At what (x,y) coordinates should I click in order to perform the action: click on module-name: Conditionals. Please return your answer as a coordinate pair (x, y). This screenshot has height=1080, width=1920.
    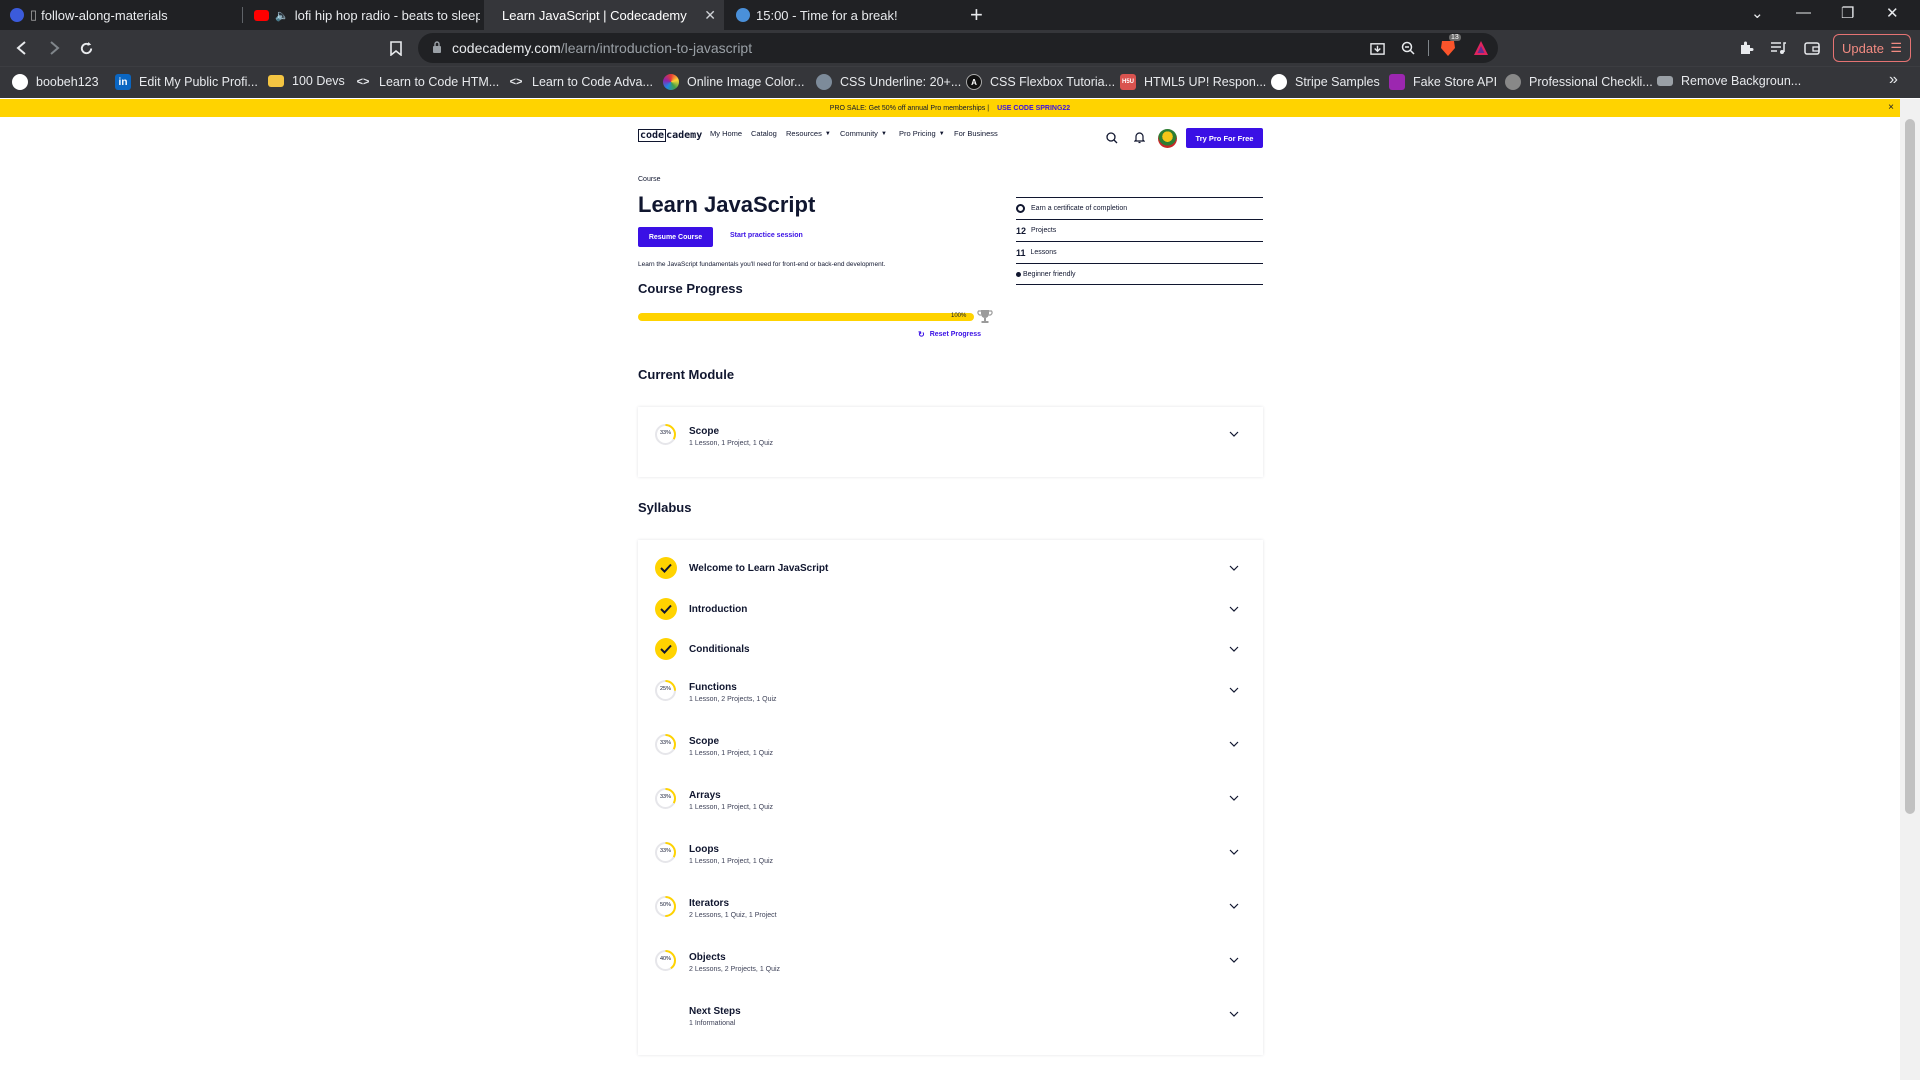
    Looking at the image, I should click on (719, 649).